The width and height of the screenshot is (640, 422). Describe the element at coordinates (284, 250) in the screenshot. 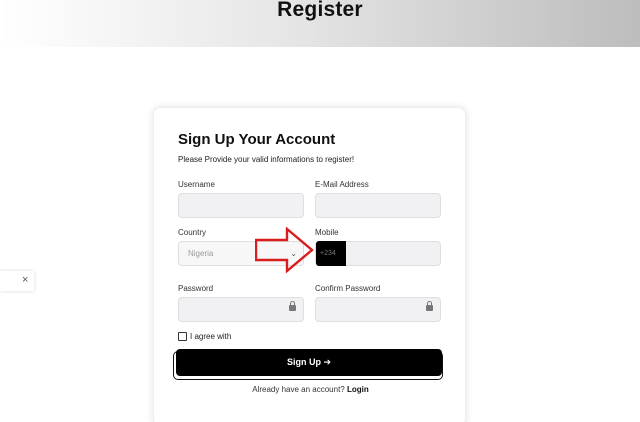

I see `annotation-arrow-icon` at that location.